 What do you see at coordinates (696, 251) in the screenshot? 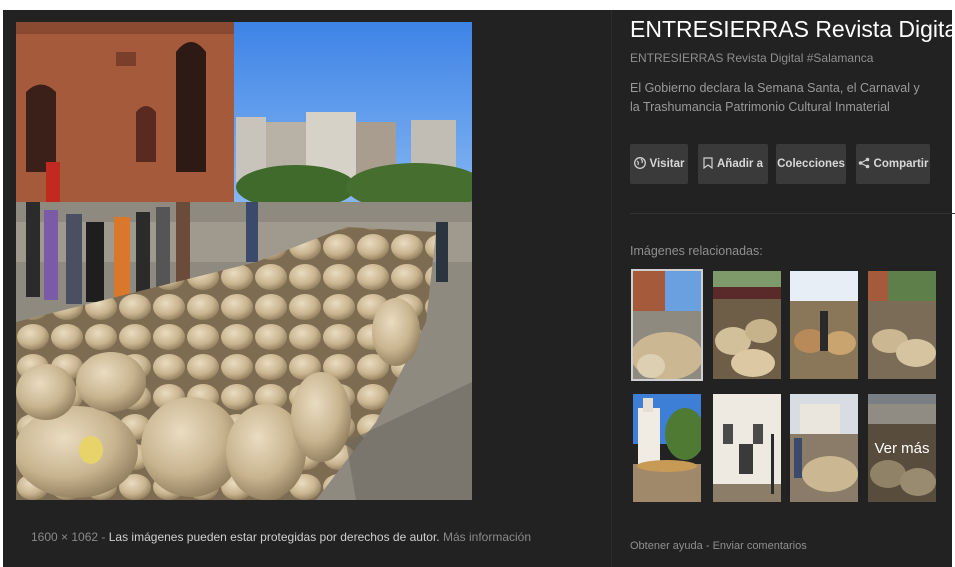
I see `related-images-label: Imágenes relacionadas:` at bounding box center [696, 251].